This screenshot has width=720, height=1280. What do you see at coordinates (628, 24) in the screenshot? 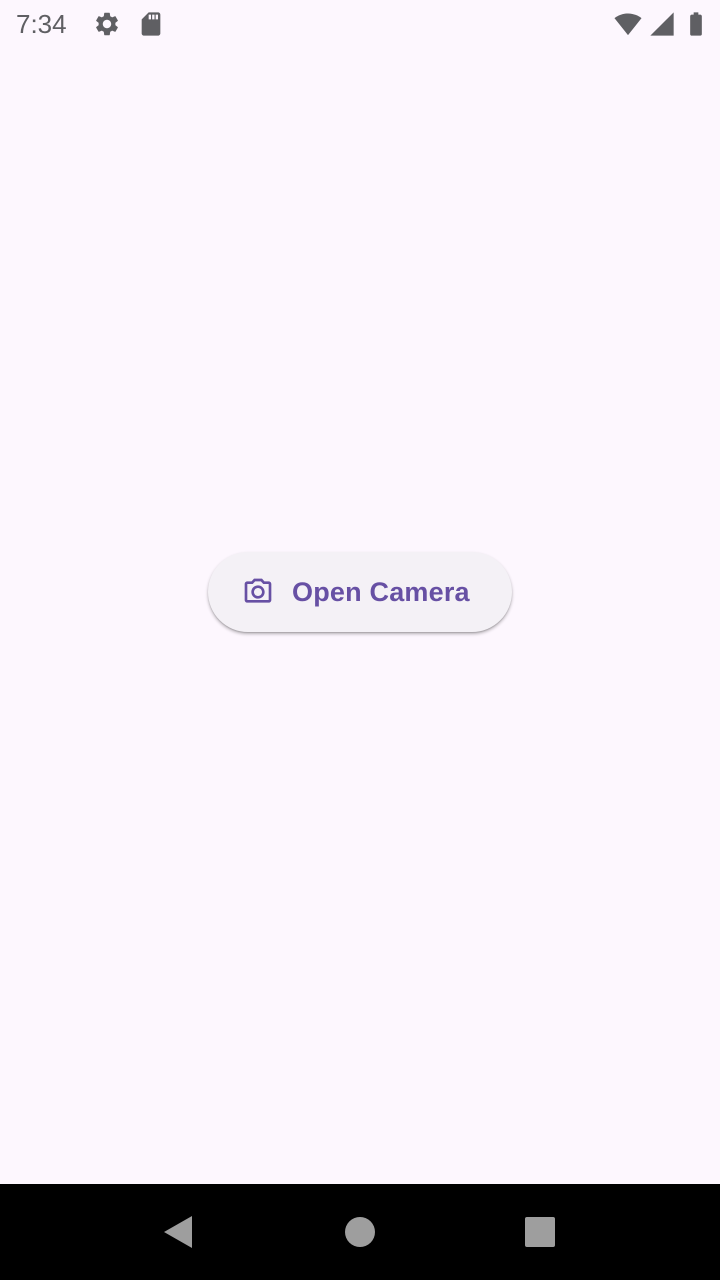
I see `wifi-icon` at bounding box center [628, 24].